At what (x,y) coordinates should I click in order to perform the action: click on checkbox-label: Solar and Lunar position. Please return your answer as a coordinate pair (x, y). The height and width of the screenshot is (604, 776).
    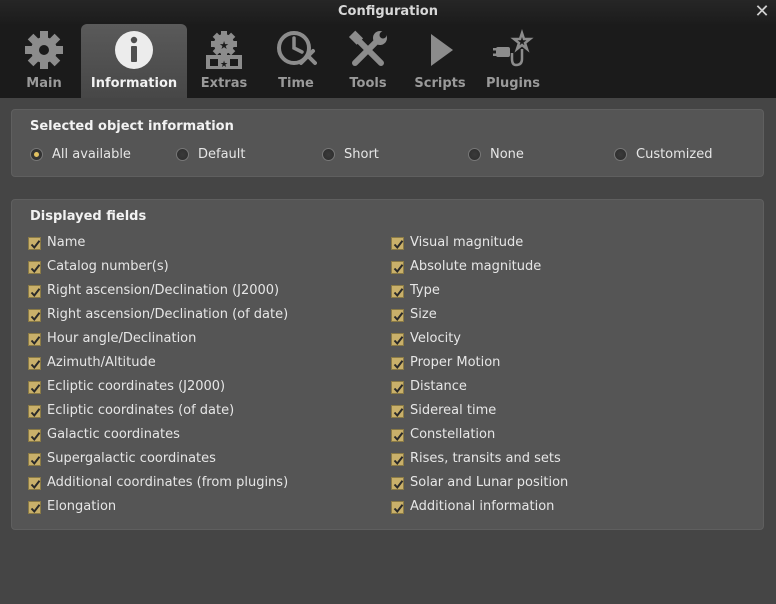
    Looking at the image, I should click on (489, 482).